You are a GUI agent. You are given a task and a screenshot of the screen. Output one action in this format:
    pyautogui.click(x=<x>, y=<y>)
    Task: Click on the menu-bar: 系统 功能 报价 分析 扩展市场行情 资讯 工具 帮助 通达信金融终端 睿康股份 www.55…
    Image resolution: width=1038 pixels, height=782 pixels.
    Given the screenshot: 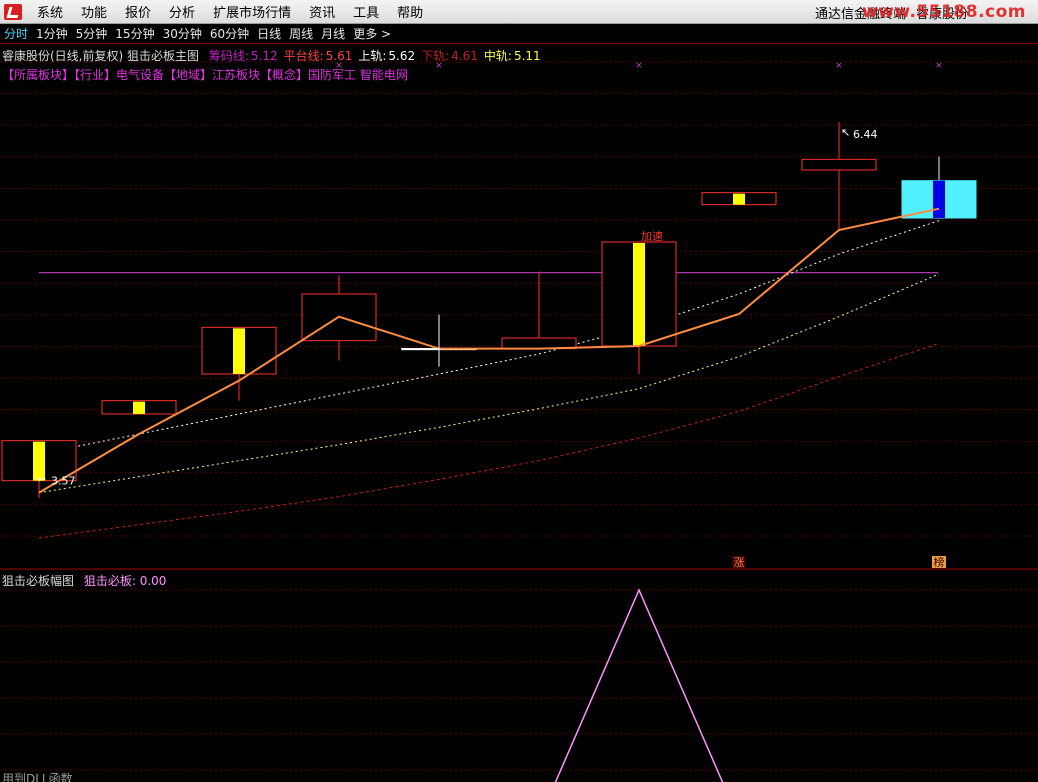 What is the action you would take?
    pyautogui.click(x=519, y=12)
    